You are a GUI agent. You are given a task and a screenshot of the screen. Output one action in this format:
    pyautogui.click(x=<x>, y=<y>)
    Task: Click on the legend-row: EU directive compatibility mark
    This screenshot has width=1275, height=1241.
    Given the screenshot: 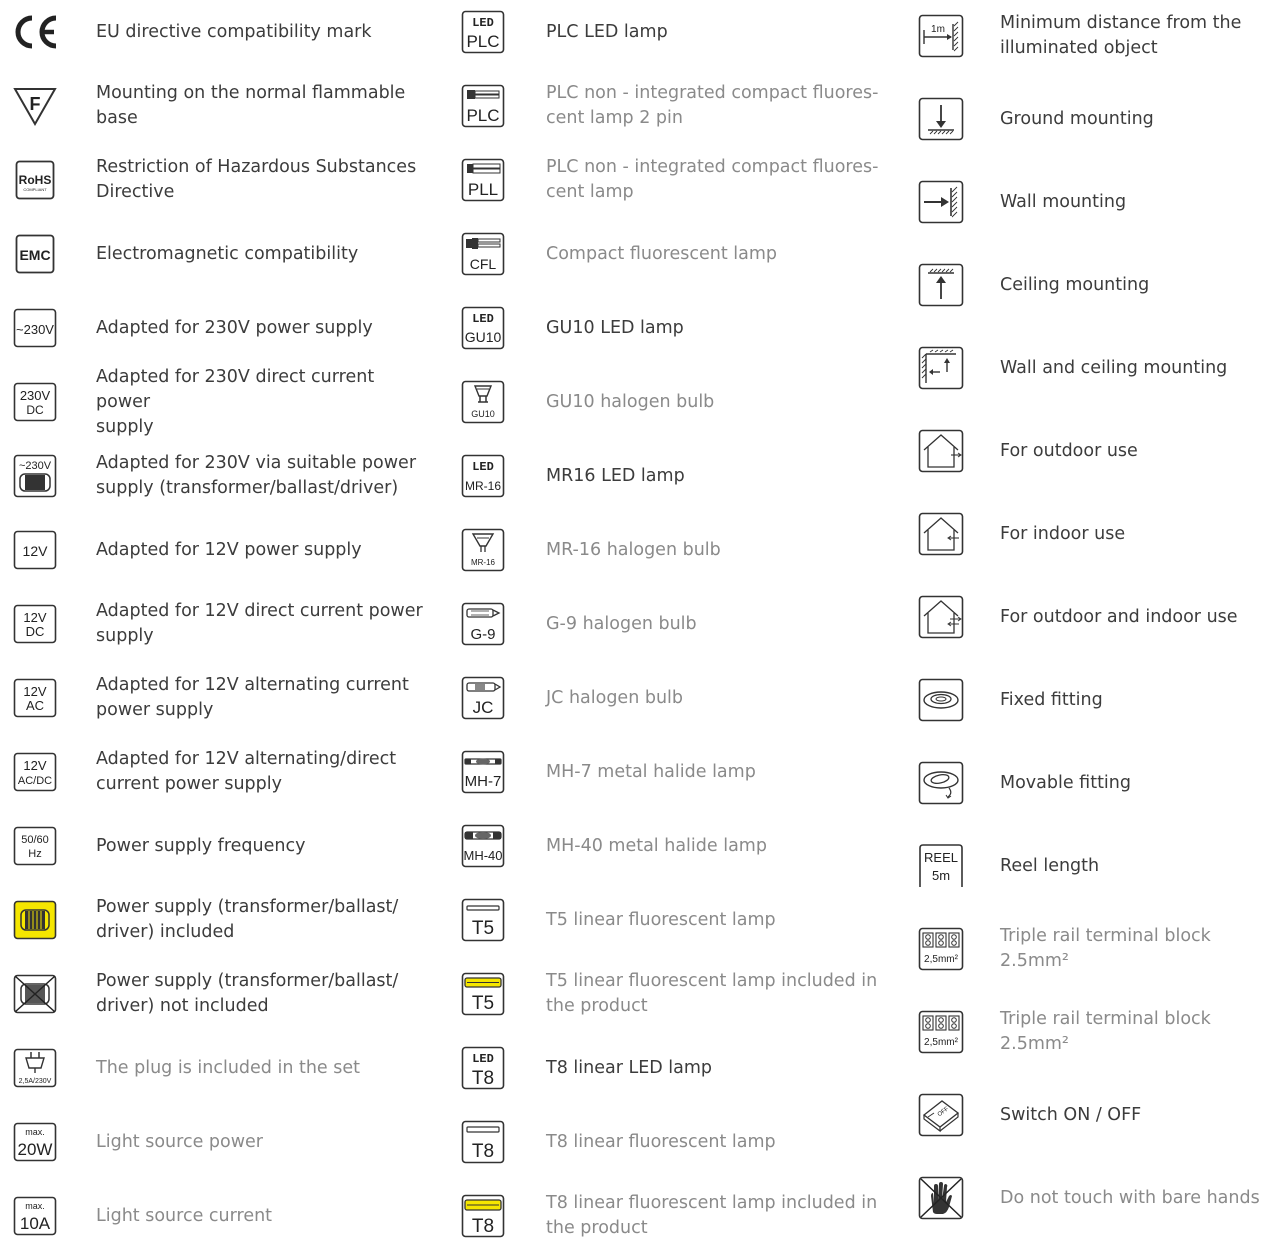 What is the action you would take?
    pyautogui.click(x=192, y=32)
    